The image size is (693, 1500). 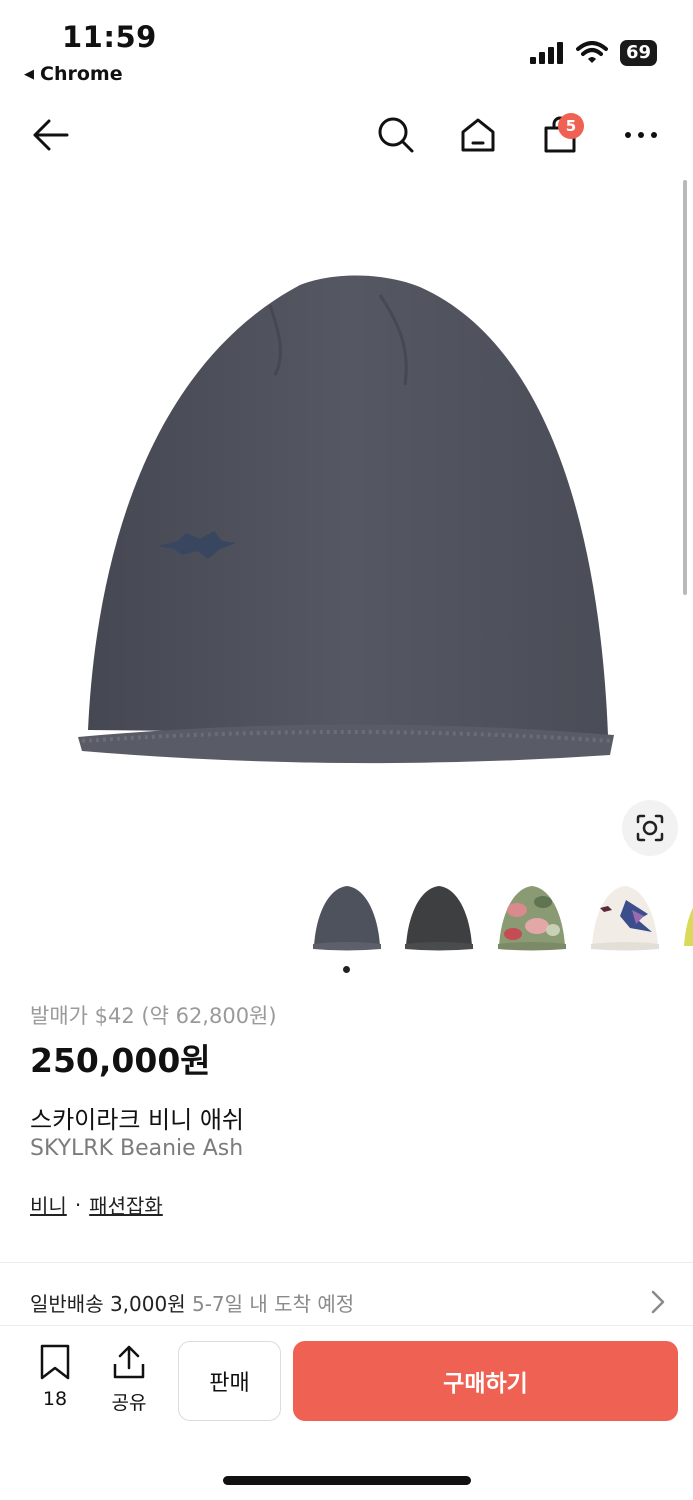 What do you see at coordinates (120, 1060) in the screenshot?
I see `current-price: 250,000원` at bounding box center [120, 1060].